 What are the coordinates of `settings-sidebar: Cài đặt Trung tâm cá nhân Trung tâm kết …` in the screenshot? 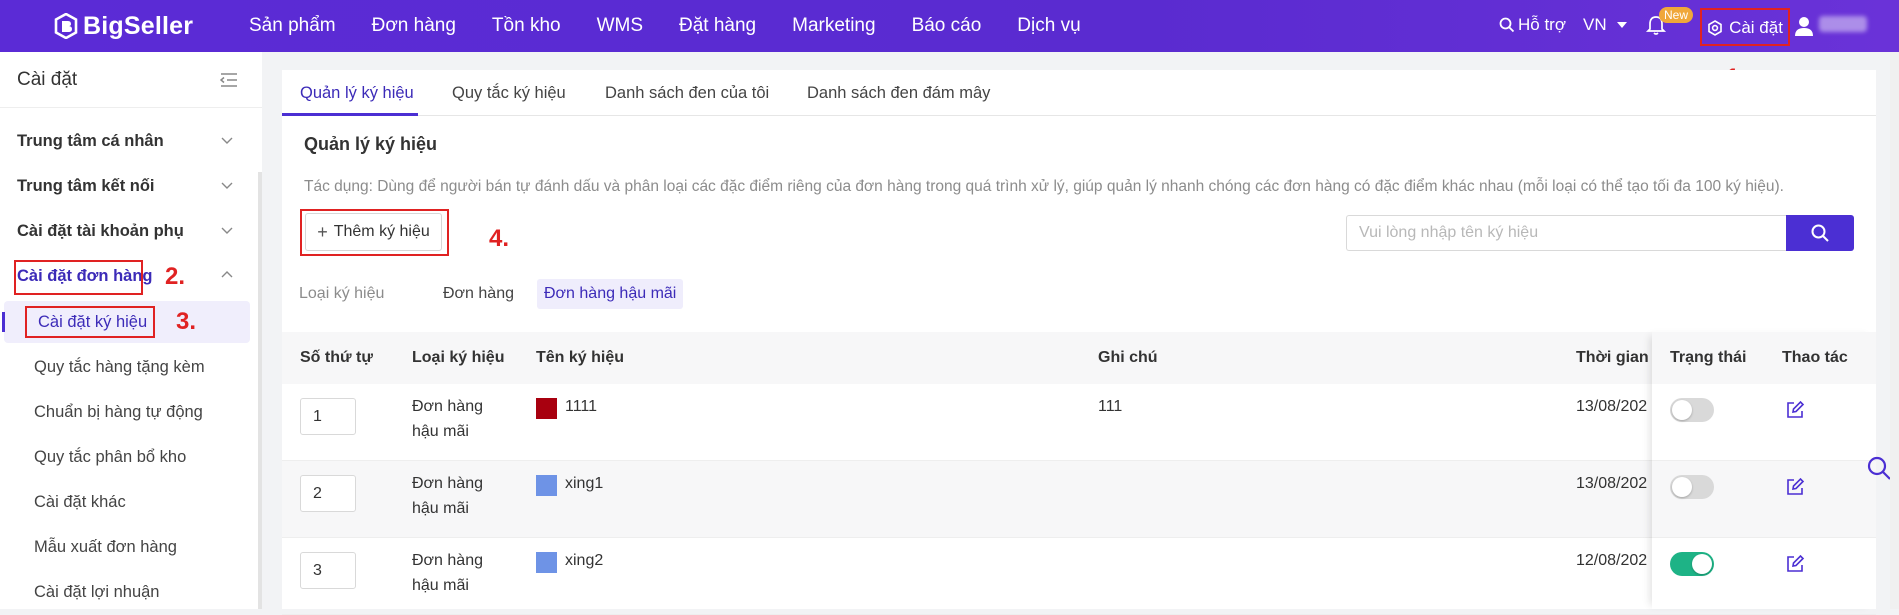 It's located at (131, 330).